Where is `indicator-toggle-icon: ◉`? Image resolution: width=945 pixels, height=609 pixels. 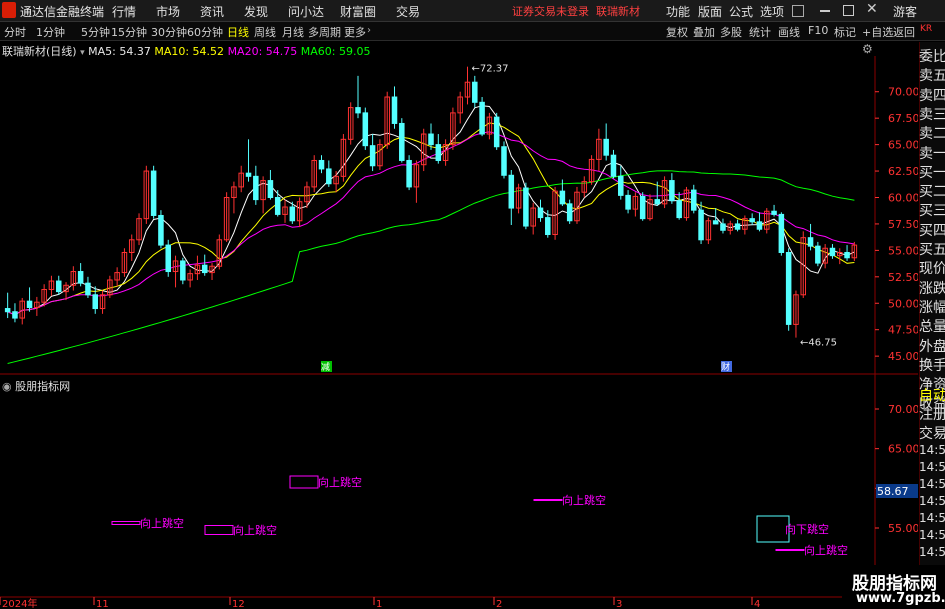
indicator-toggle-icon: ◉ is located at coordinates (7, 386).